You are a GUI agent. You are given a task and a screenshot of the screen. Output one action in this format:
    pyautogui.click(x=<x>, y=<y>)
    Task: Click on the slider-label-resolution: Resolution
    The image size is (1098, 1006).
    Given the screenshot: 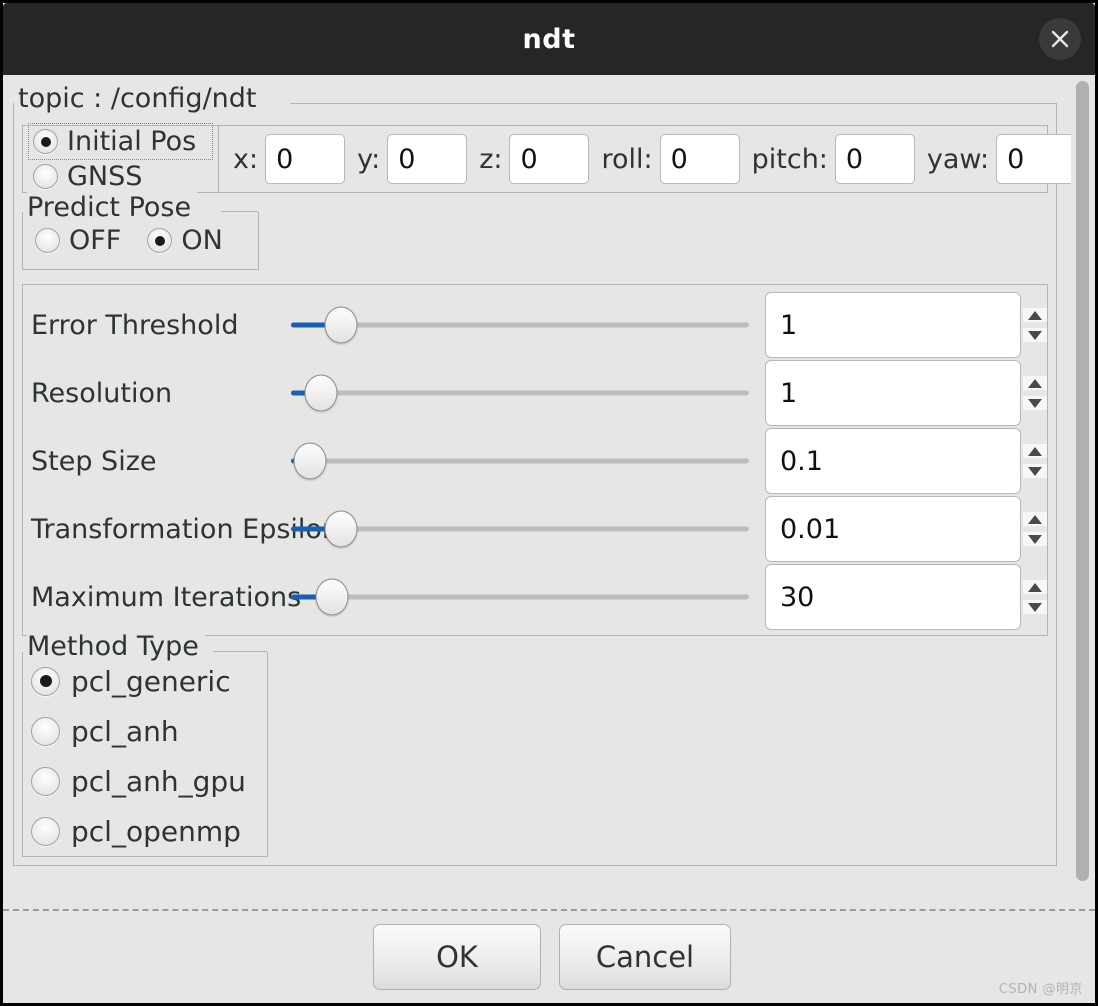 What is the action you would take?
    pyautogui.click(x=102, y=393)
    